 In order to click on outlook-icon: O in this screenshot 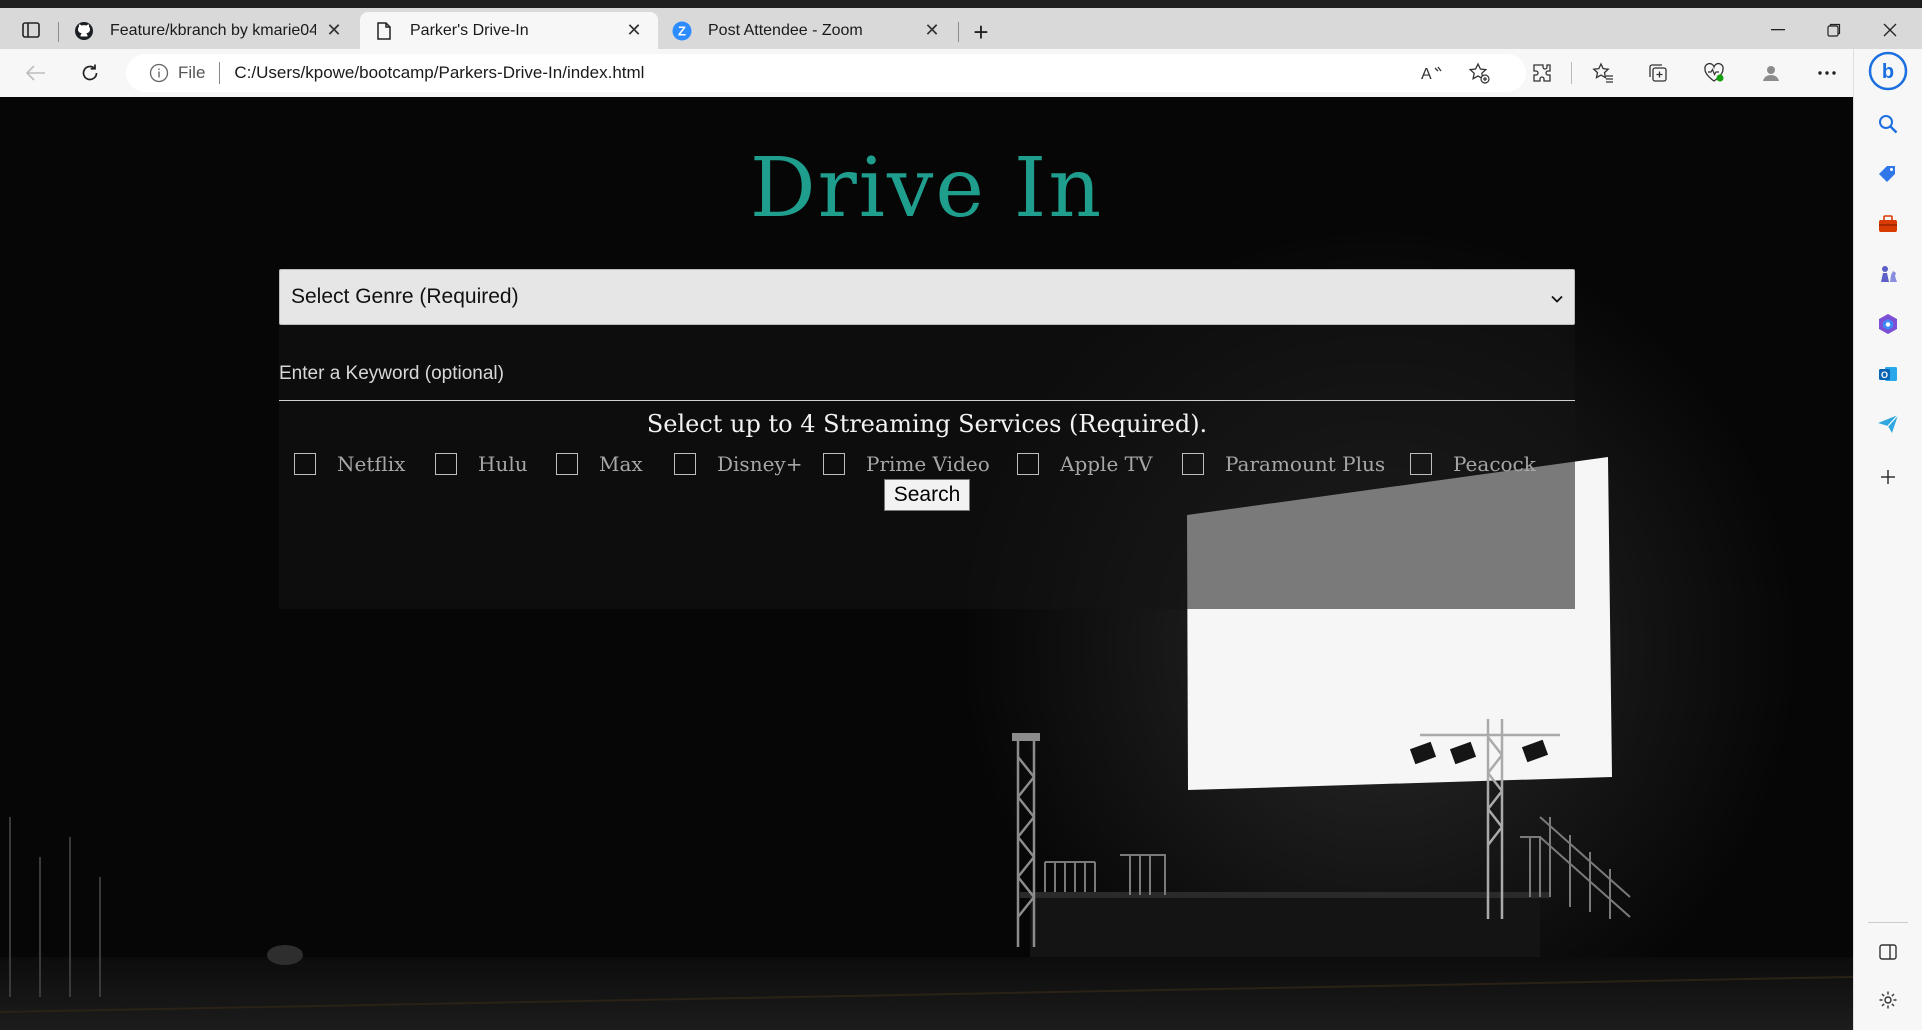, I will do `click(1888, 374)`.